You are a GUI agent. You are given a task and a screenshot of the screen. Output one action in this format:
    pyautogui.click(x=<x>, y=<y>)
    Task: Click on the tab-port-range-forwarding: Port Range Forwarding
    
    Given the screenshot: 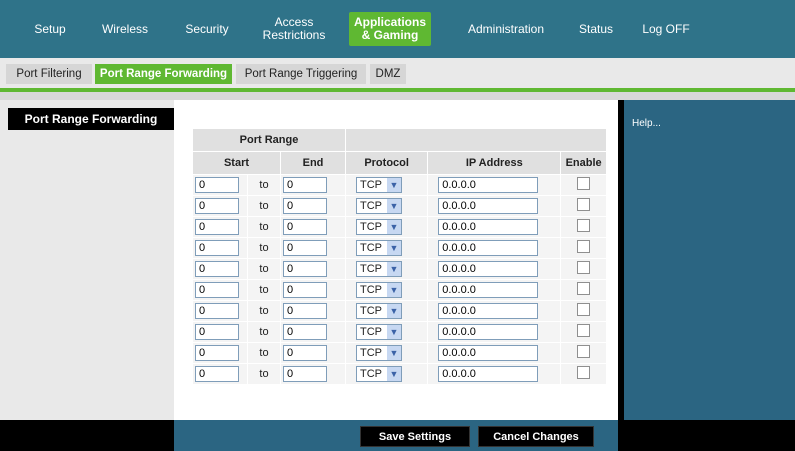 What is the action you would take?
    pyautogui.click(x=163, y=74)
    